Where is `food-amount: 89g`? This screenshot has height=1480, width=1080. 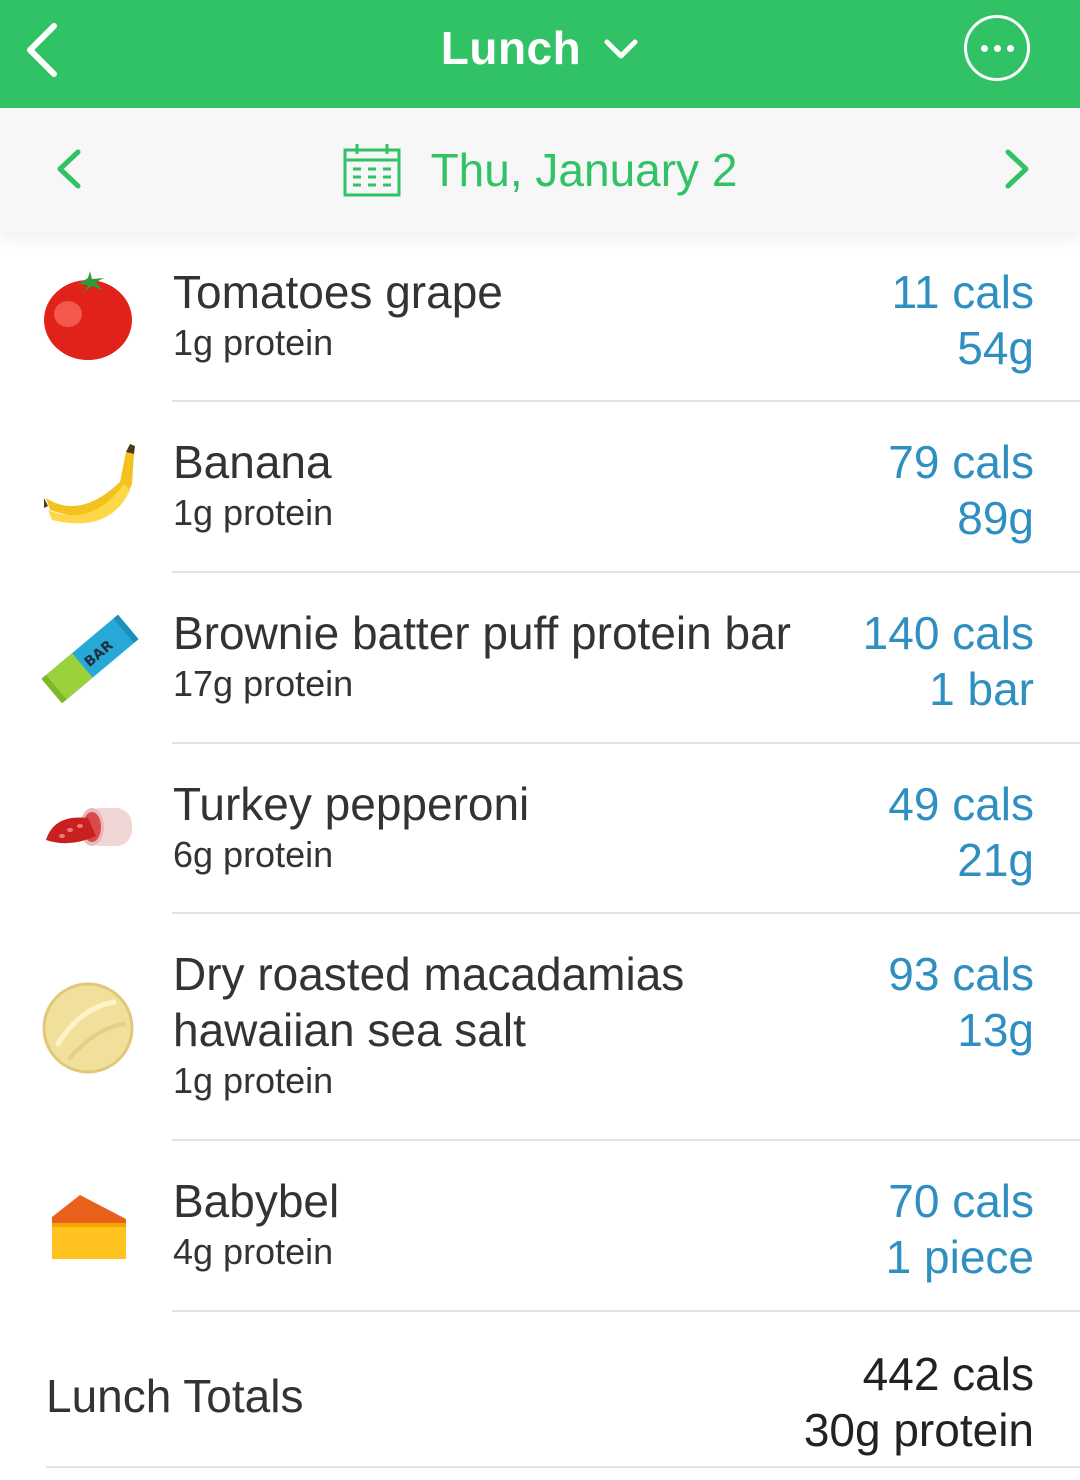 food-amount: 89g is located at coordinates (995, 518).